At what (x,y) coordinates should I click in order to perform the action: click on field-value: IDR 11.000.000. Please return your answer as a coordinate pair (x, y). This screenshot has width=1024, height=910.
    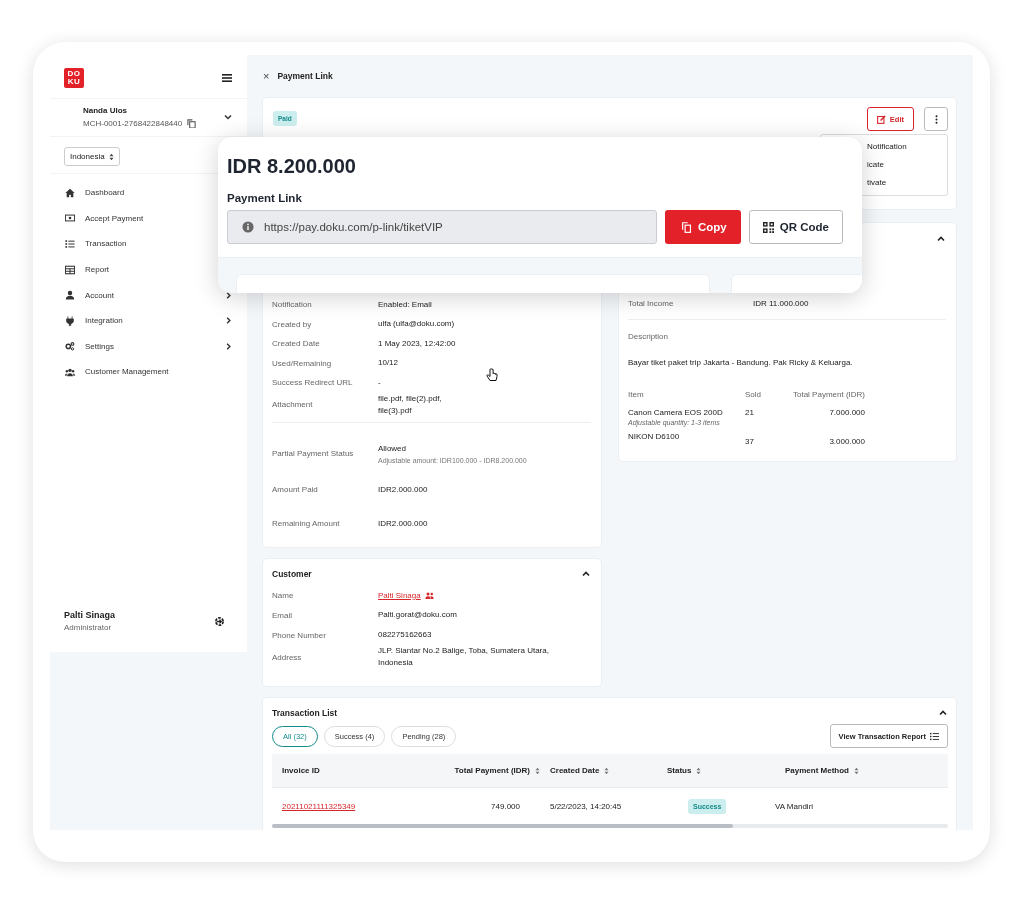
    Looking at the image, I should click on (781, 303).